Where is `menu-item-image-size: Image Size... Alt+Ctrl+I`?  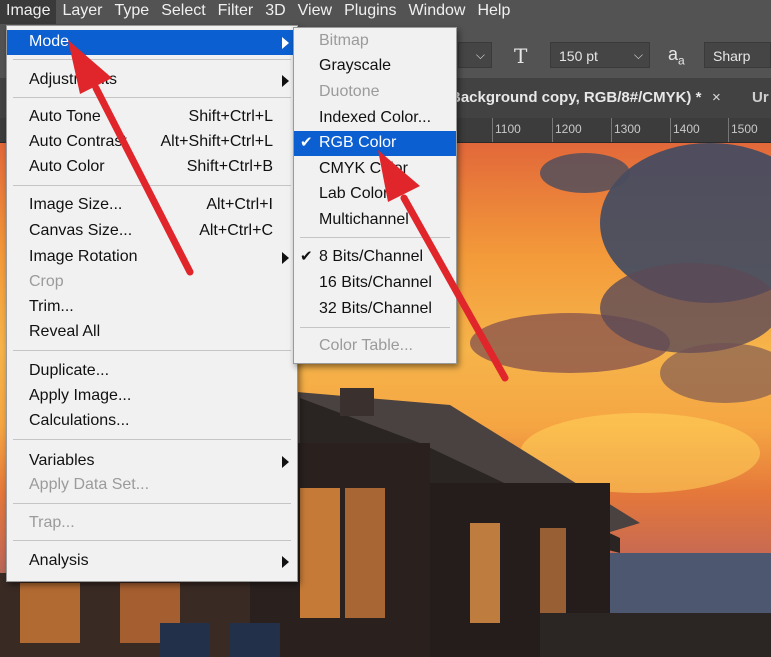
menu-item-image-size: Image Size... Alt+Ctrl+I is located at coordinates (152, 205).